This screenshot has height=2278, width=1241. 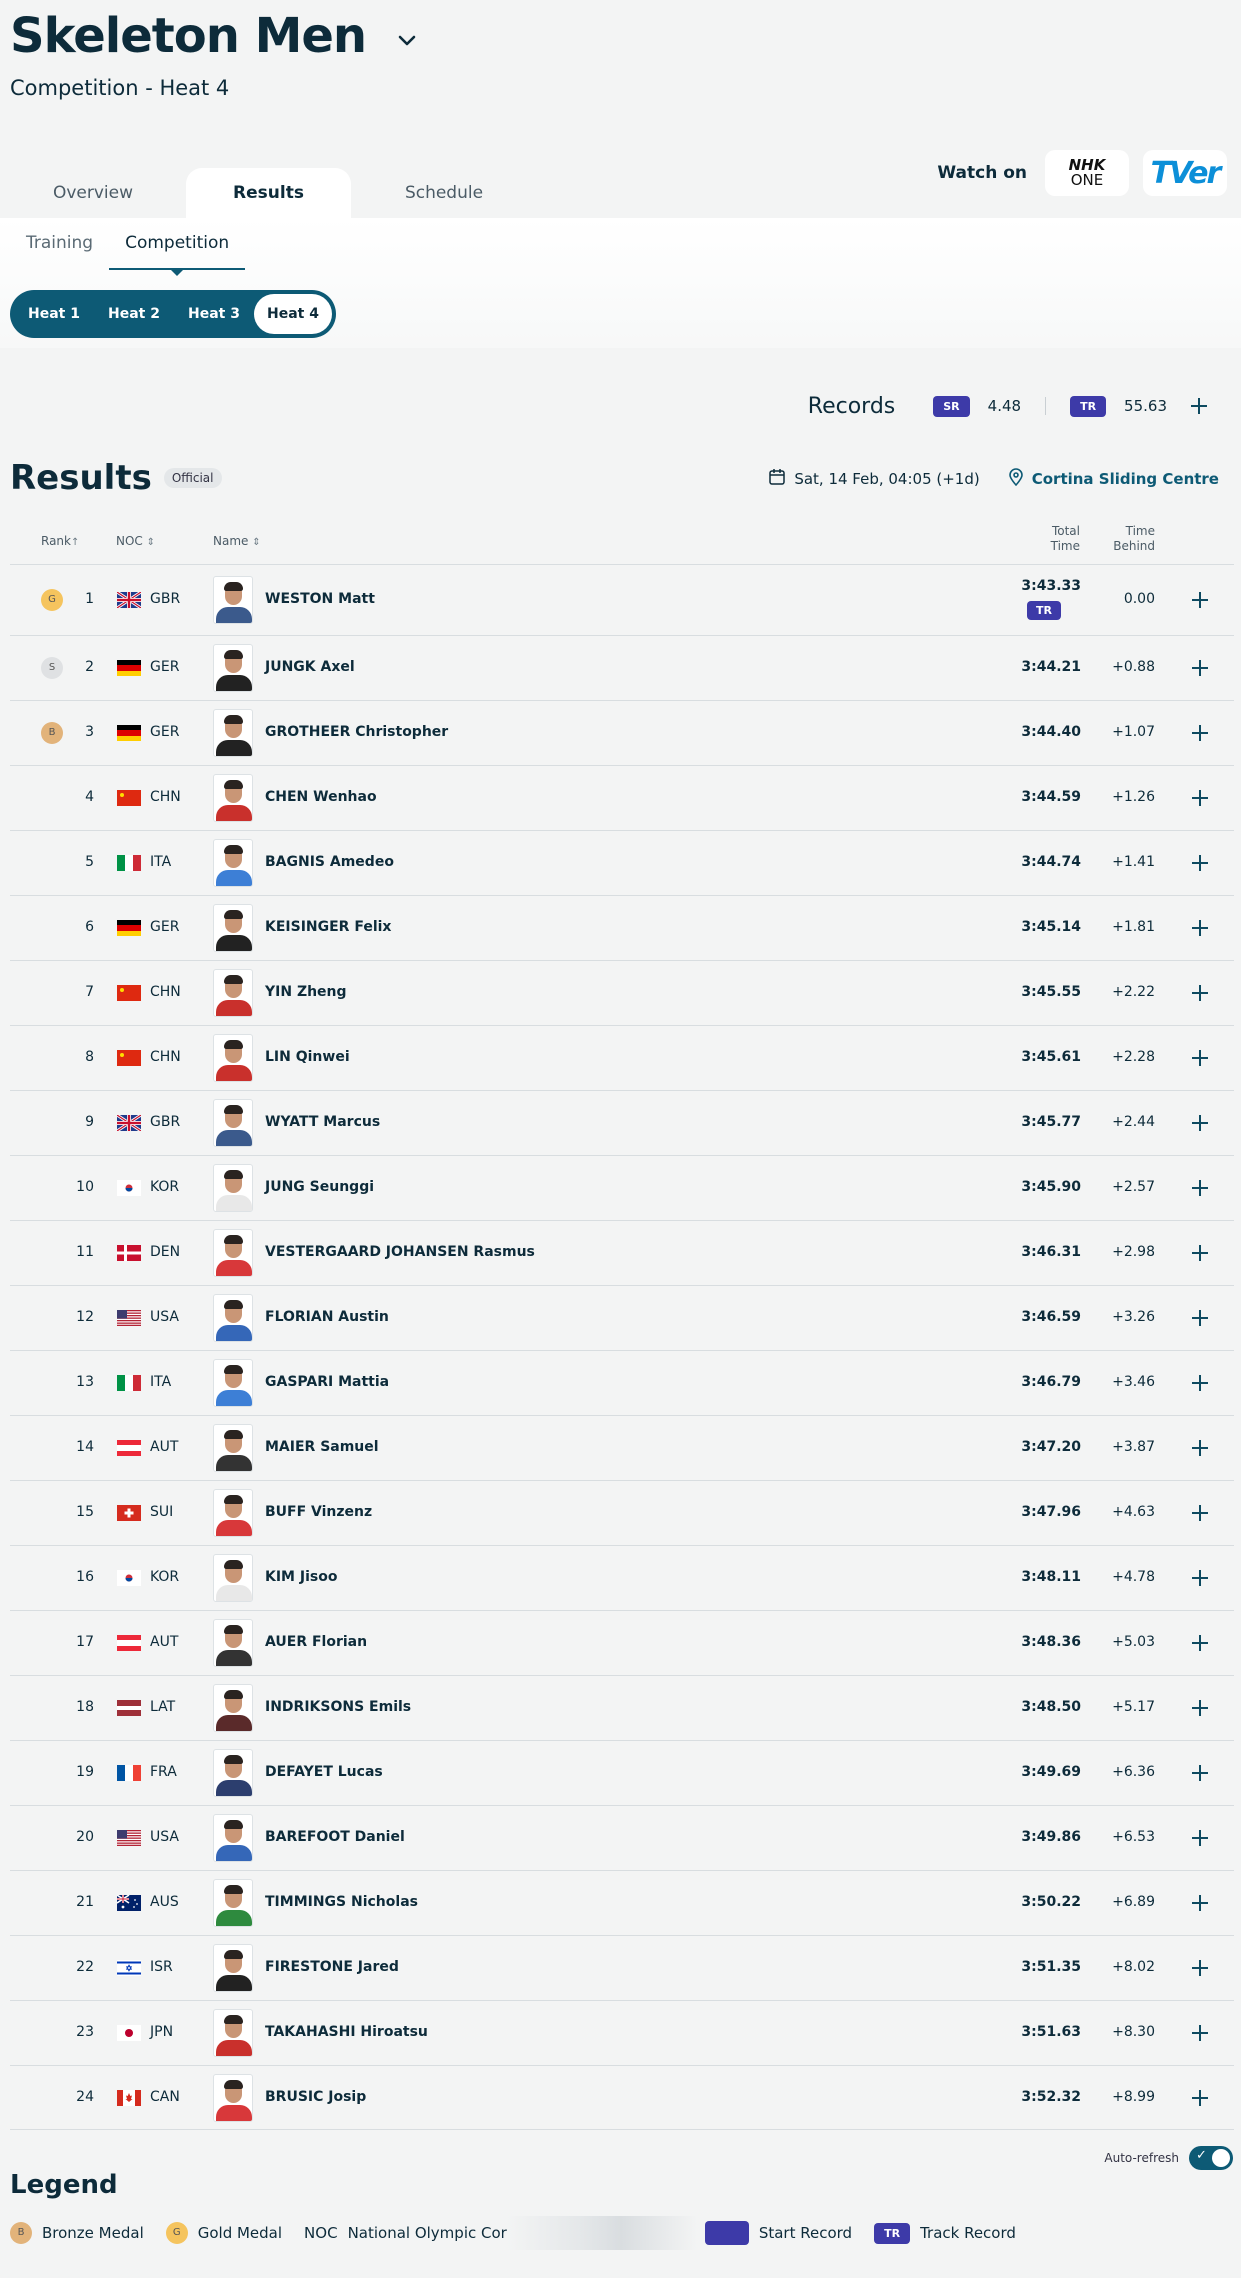 I want to click on athlete-name: GASPARI Mattia, so click(x=327, y=1382).